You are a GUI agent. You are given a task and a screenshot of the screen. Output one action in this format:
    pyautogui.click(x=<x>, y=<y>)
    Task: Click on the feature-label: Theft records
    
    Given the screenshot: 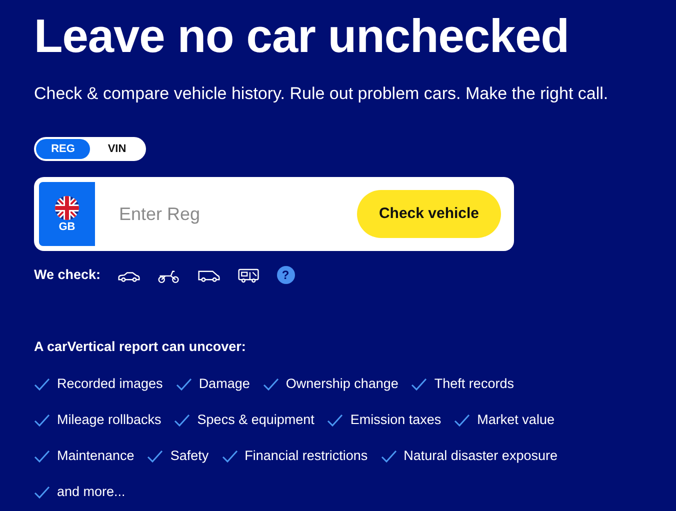 What is the action you would take?
    pyautogui.click(x=474, y=383)
    